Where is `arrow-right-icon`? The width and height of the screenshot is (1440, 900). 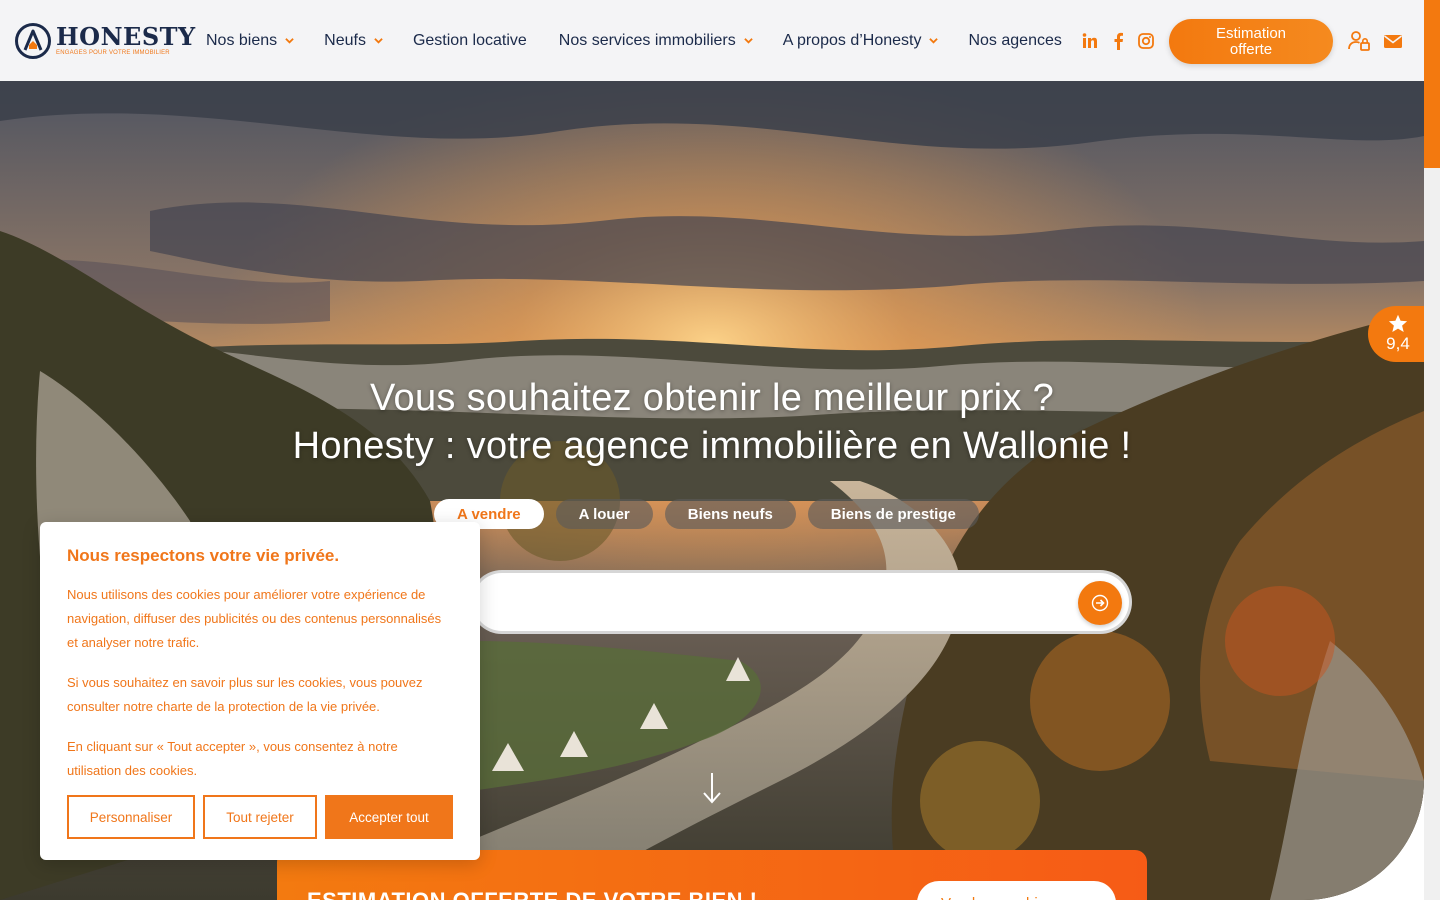 arrow-right-icon is located at coordinates (1100, 603).